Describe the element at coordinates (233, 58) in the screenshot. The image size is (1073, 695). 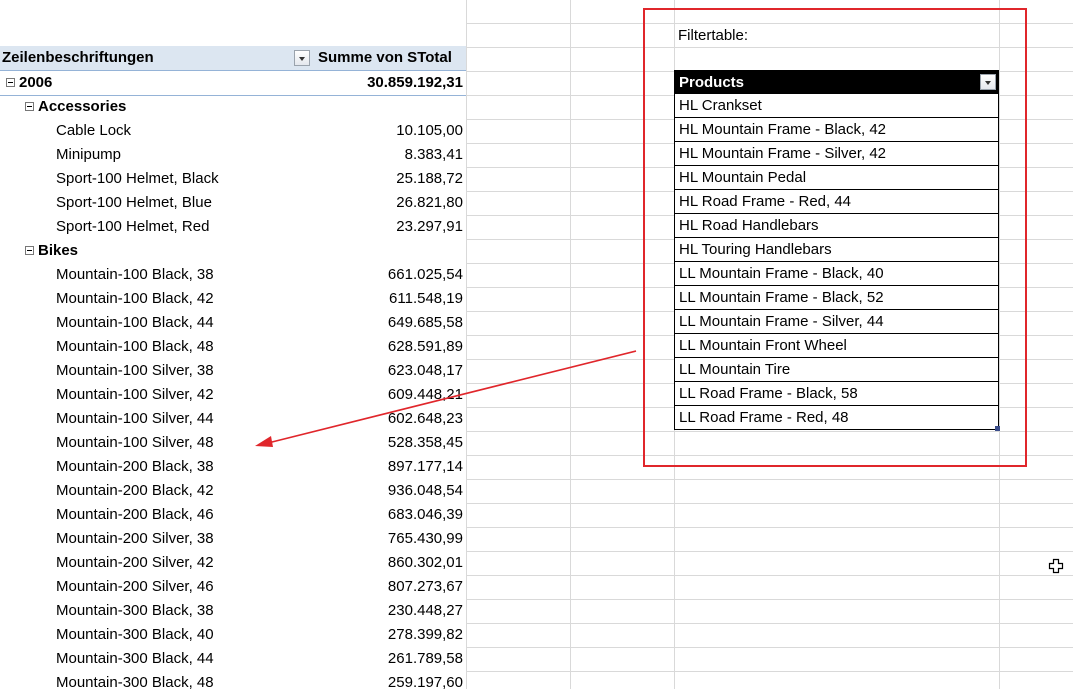
I see `pivot-header-row: Zeilenbeschriftungen Summe von STotal` at that location.